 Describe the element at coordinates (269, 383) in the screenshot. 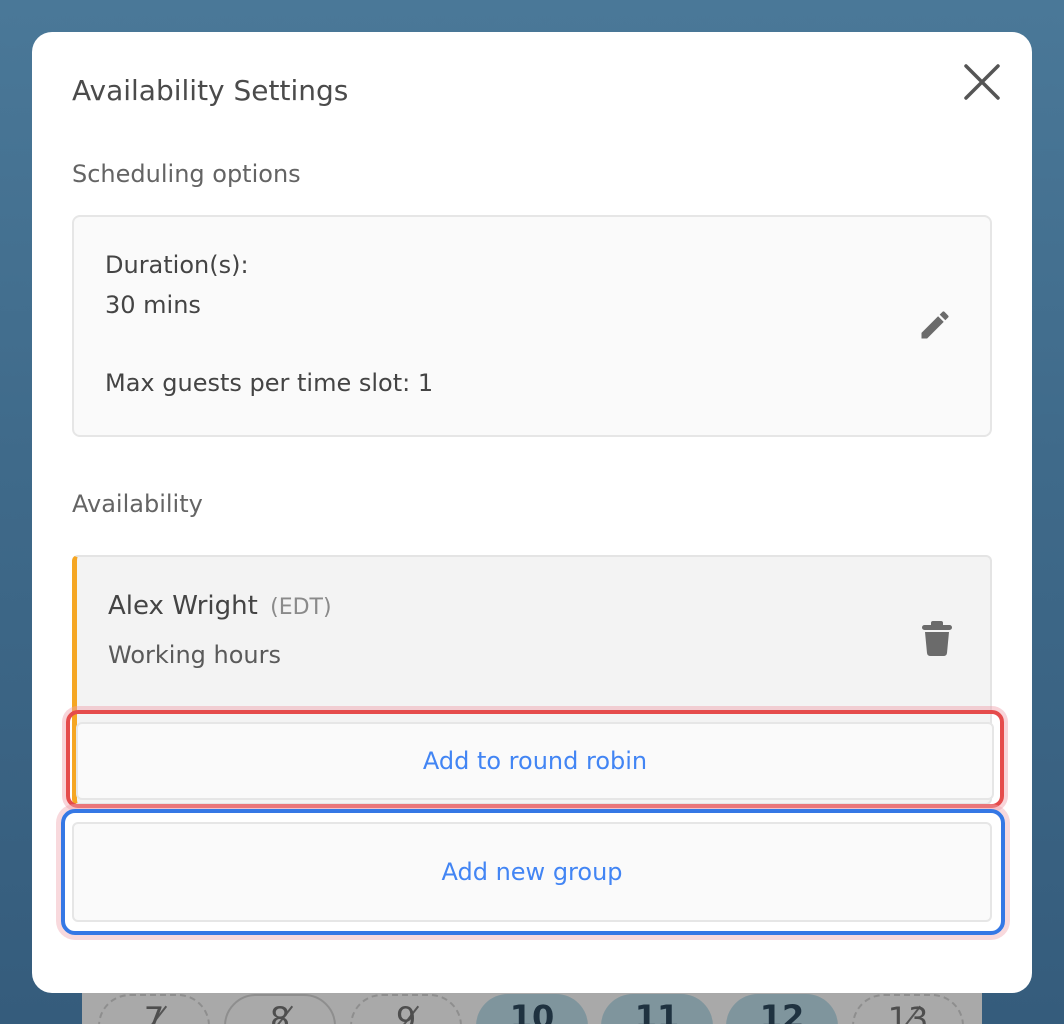

I see `max-guests-text: Max guests per time slot: 1` at that location.